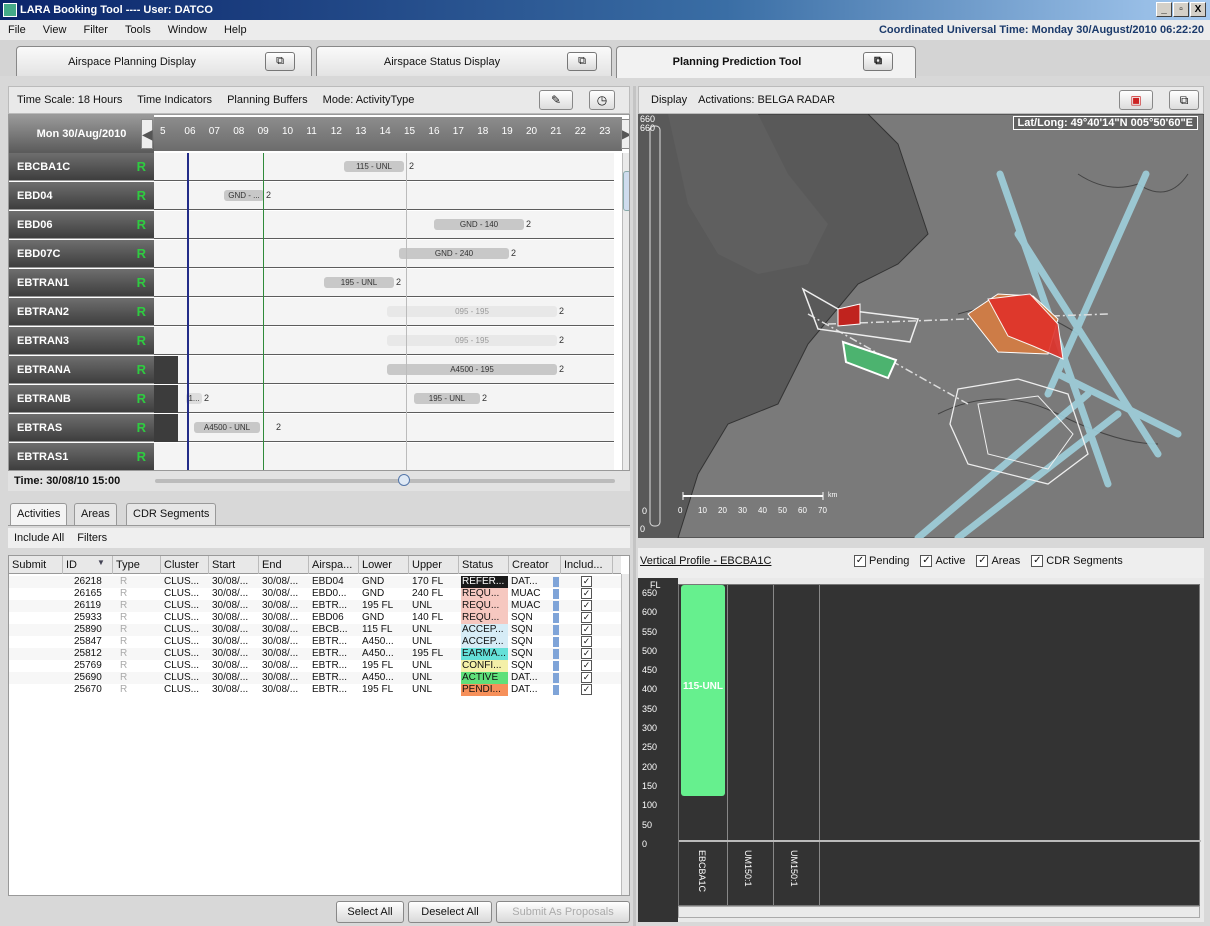  I want to click on time-slider-knob, so click(404, 480).